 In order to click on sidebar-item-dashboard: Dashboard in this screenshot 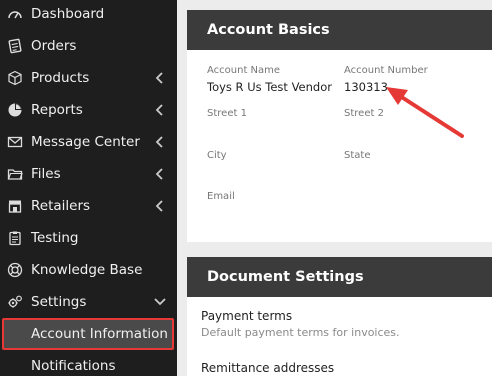, I will do `click(88, 15)`.